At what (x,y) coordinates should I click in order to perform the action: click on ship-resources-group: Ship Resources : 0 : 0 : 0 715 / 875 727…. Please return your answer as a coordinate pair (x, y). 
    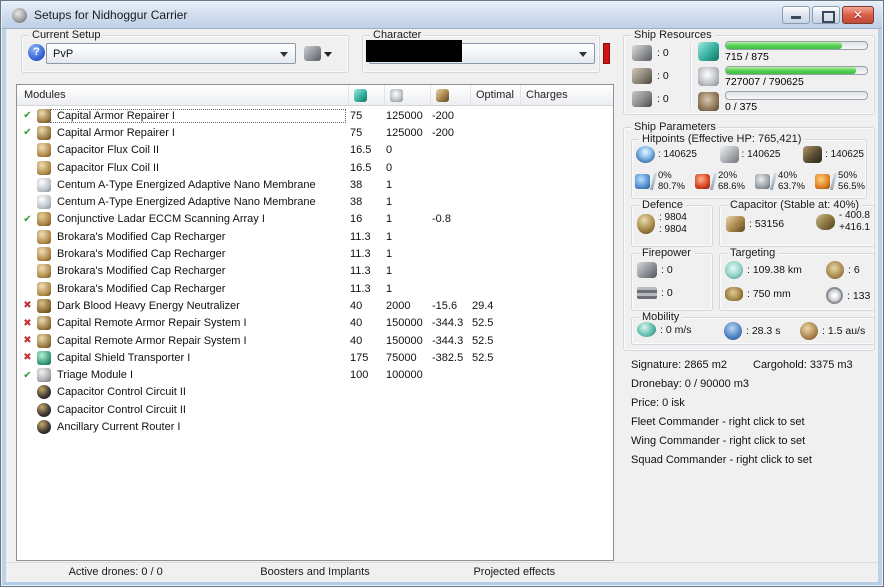
    Looking at the image, I should click on (749, 72).